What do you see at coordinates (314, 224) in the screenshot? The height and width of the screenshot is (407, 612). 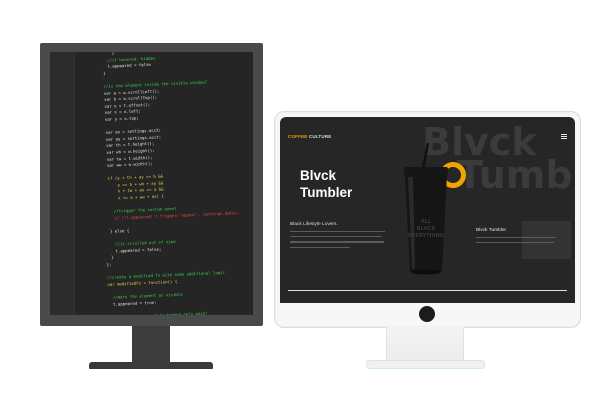 I see `section-subheading: Black Lifestyle Lovers.` at bounding box center [314, 224].